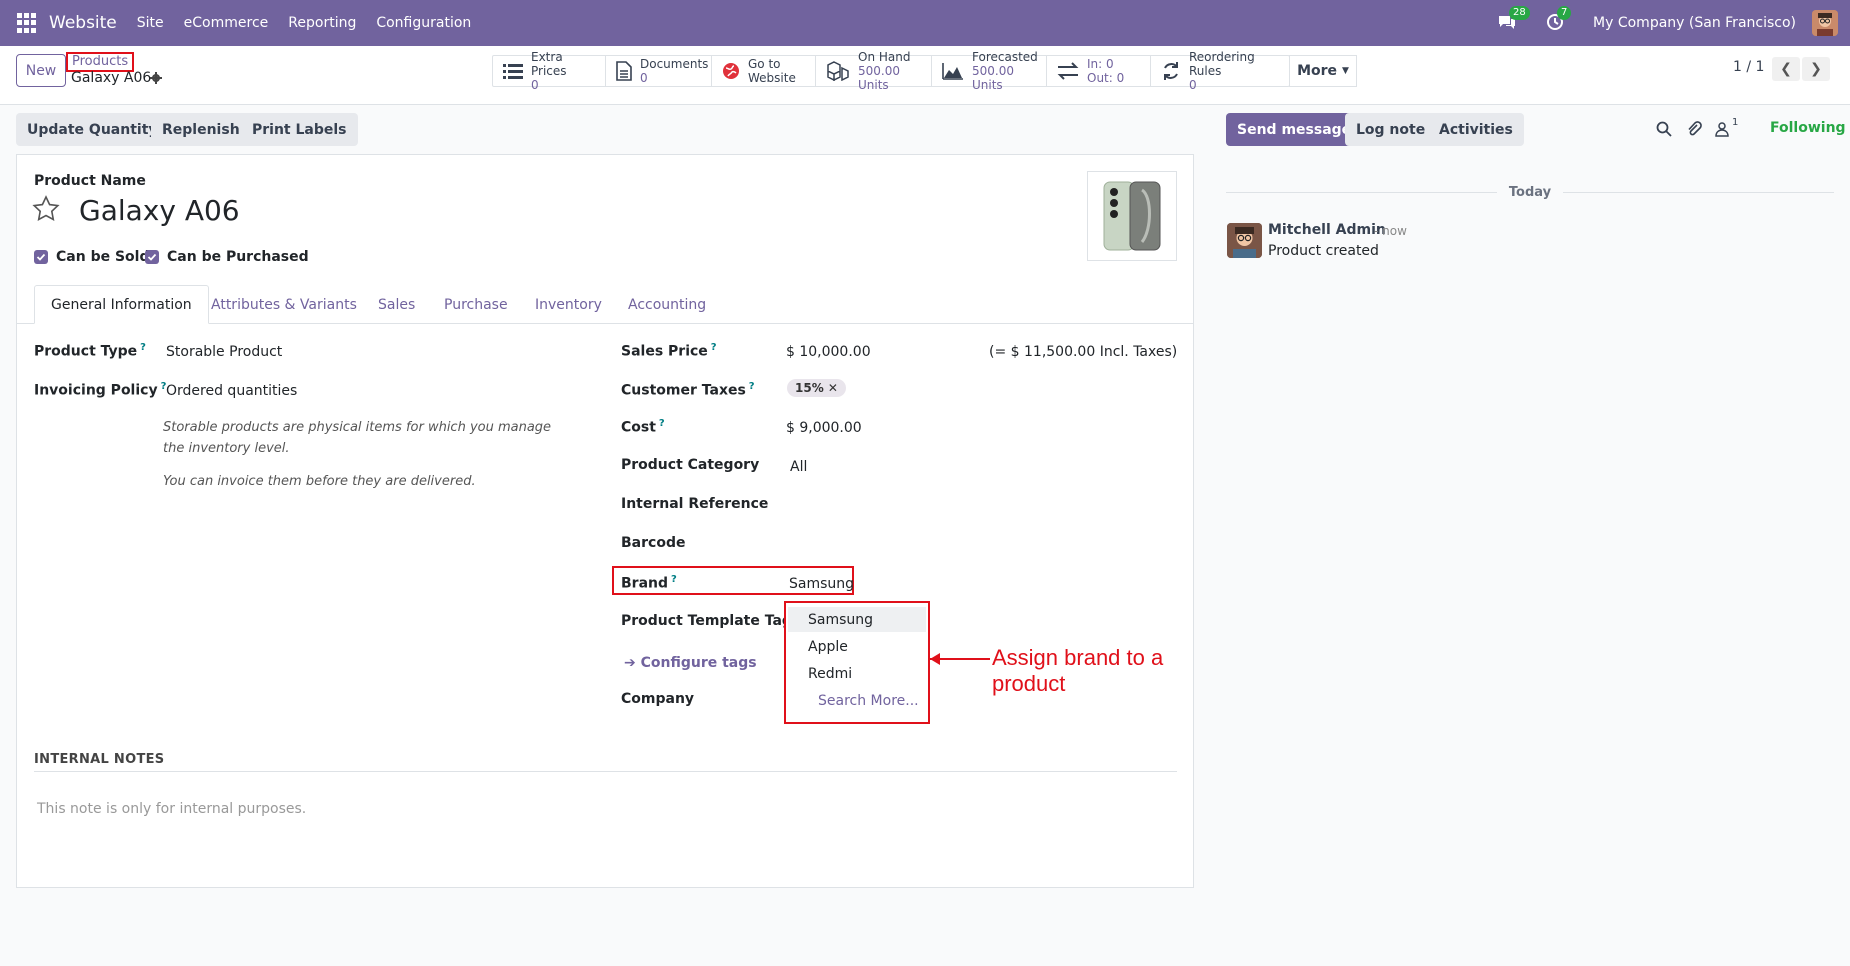  What do you see at coordinates (1735, 122) in the screenshot?
I see `followers-count: 1` at bounding box center [1735, 122].